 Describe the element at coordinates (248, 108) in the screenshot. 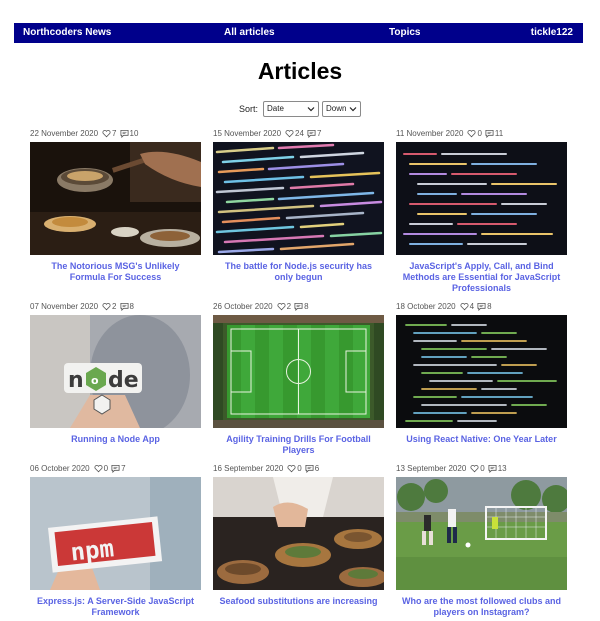

I see `sort-label: Sort:` at that location.